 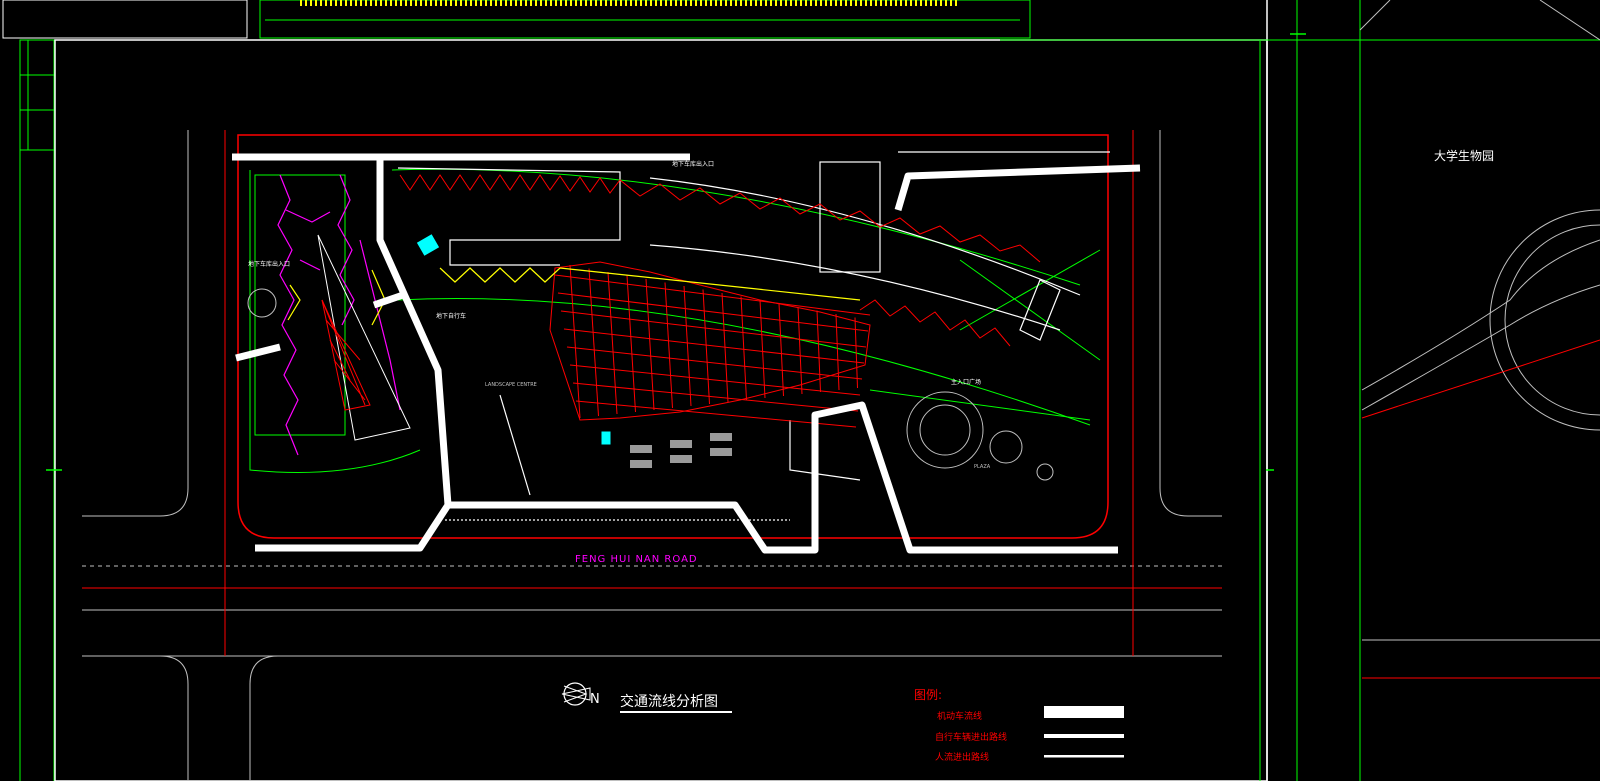 What do you see at coordinates (37, 410) in the screenshot?
I see `left-frame-lines` at bounding box center [37, 410].